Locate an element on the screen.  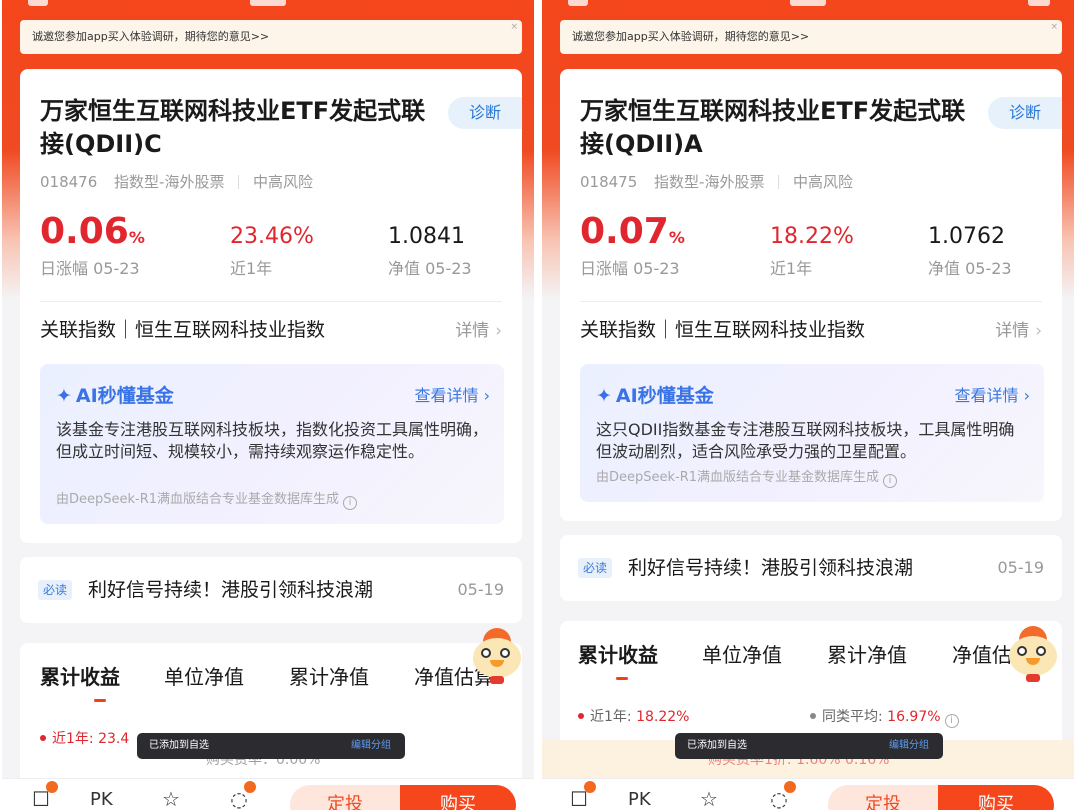
nav-value: 1.0841 is located at coordinates (426, 236).